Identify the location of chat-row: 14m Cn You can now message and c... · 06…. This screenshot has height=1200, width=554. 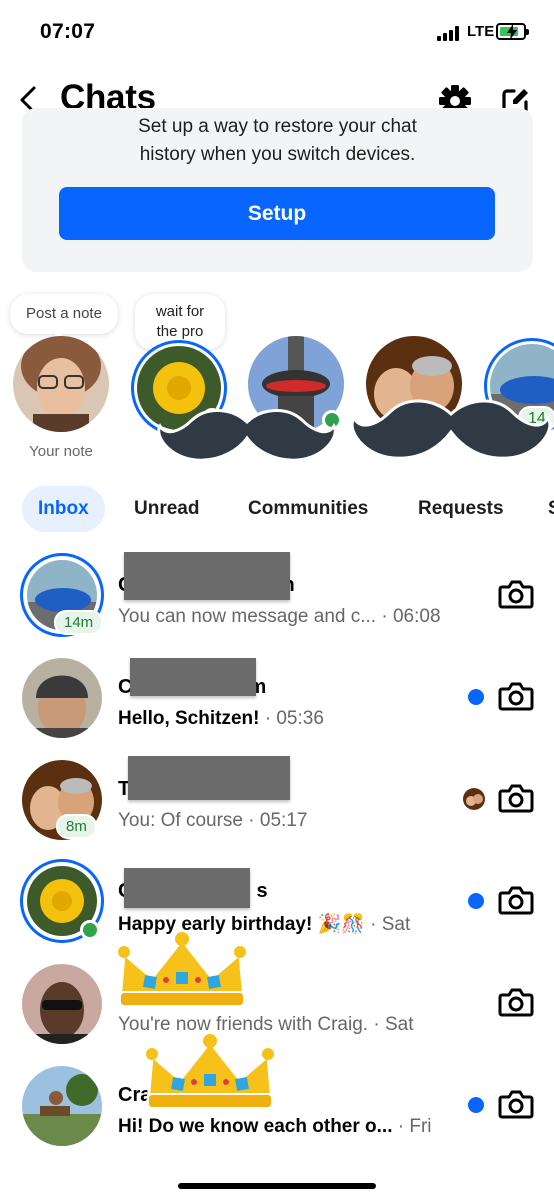
(277, 595).